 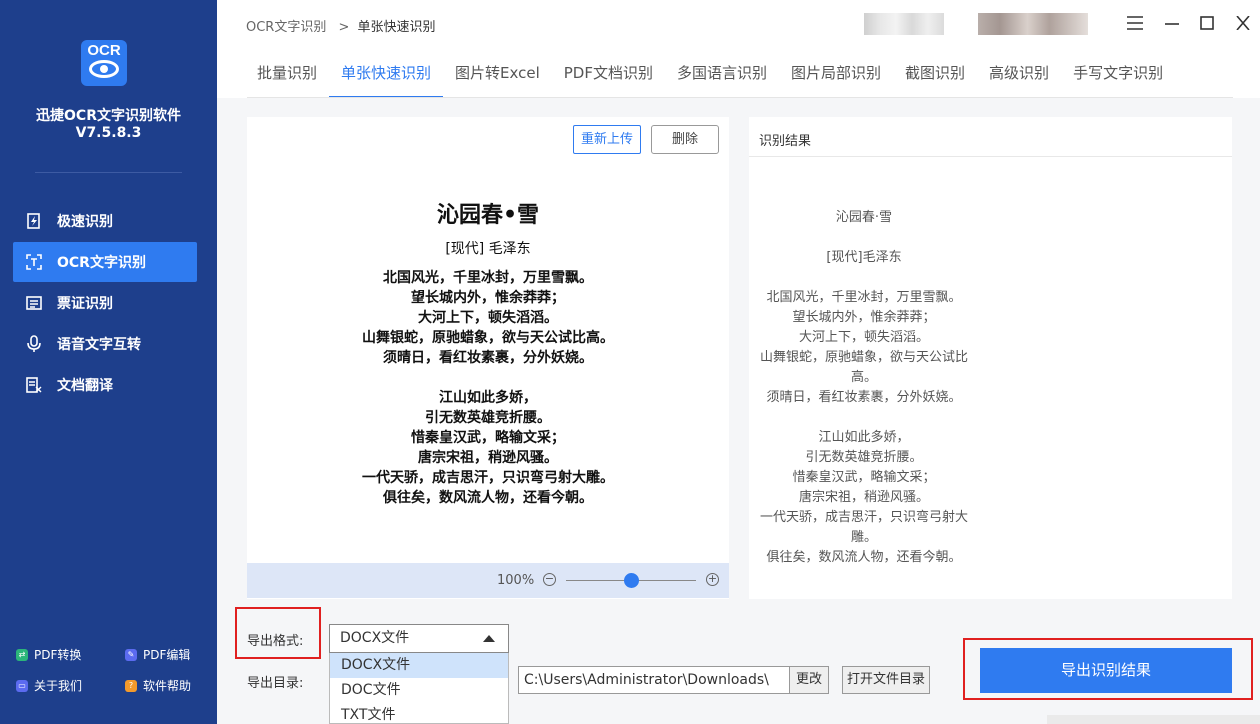 I want to click on export-dir-label: 导出目录:, so click(x=275, y=683).